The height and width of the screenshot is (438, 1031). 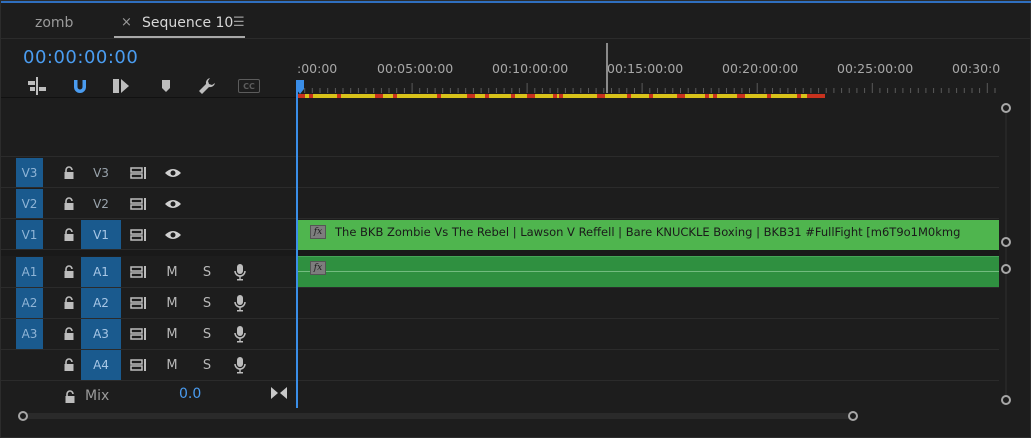 What do you see at coordinates (29, 303) in the screenshot?
I see `source-patch-a2: A2` at bounding box center [29, 303].